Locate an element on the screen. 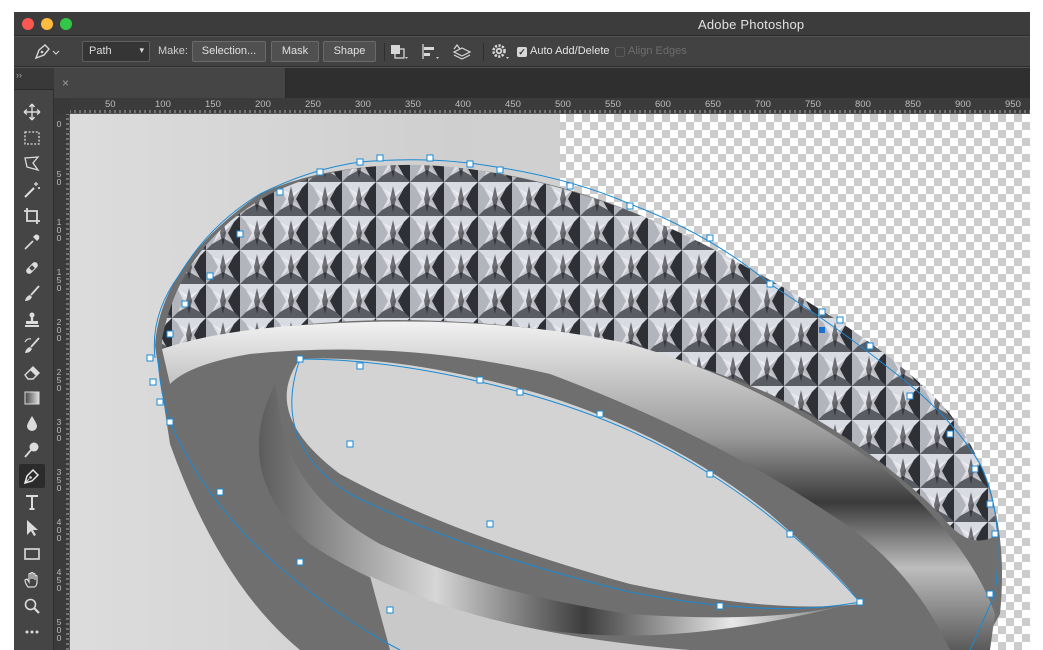  ruler-label: 0 is located at coordinates (59, 124).